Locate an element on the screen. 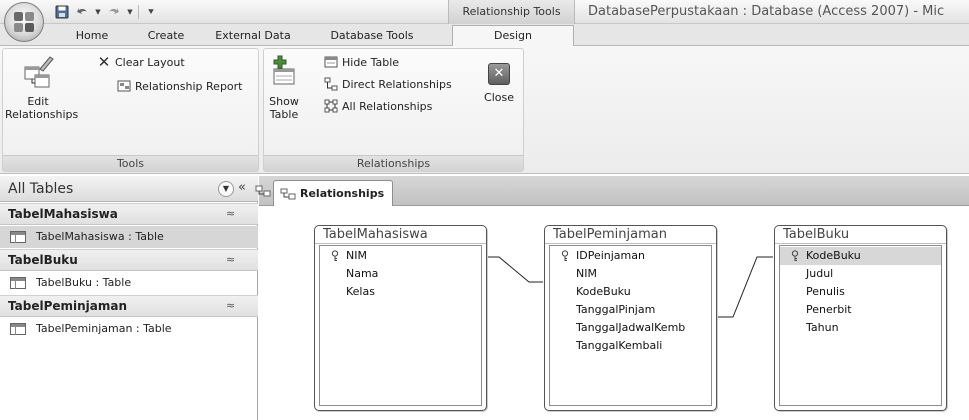  nav-item-tabelpeminjaman-table: TabelPeminjaman : Table is located at coordinates (129, 329).